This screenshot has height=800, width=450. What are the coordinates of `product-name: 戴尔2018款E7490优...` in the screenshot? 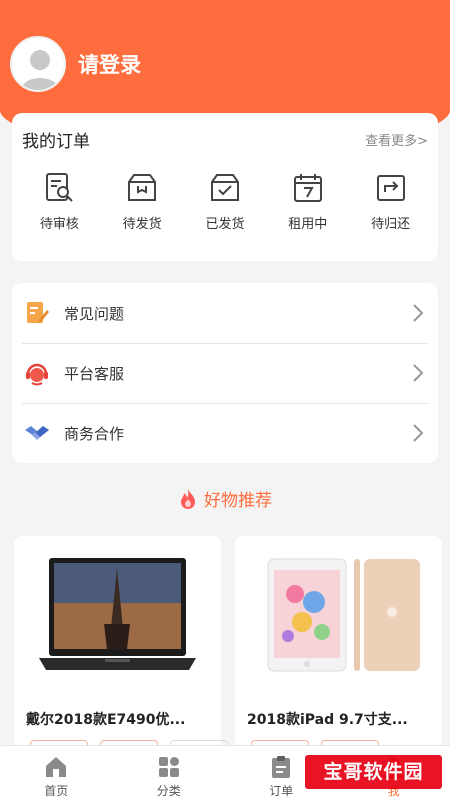 It's located at (106, 720).